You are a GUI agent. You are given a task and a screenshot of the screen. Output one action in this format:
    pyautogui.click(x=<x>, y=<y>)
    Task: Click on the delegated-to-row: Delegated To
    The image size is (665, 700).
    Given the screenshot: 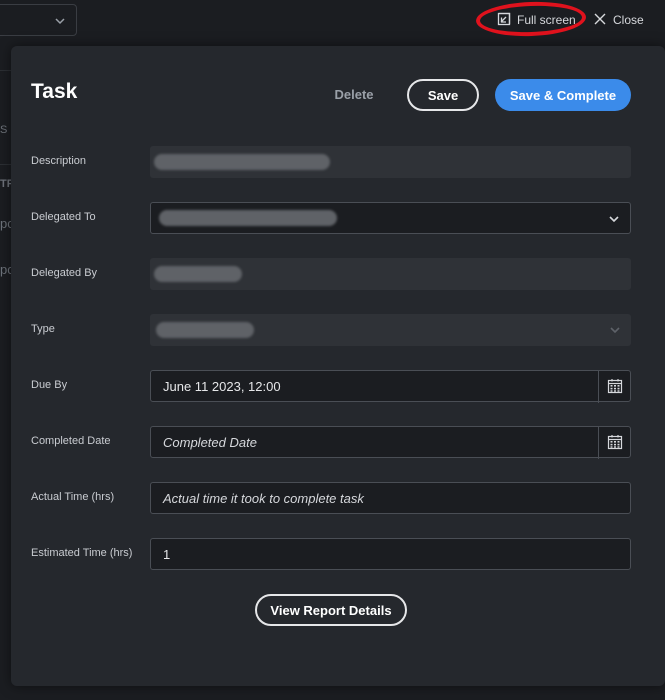 What is the action you would take?
    pyautogui.click(x=331, y=218)
    